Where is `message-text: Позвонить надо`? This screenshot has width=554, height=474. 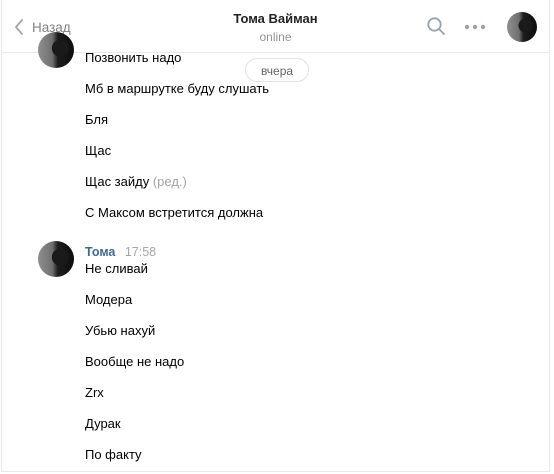 message-text: Позвонить надо is located at coordinates (133, 57).